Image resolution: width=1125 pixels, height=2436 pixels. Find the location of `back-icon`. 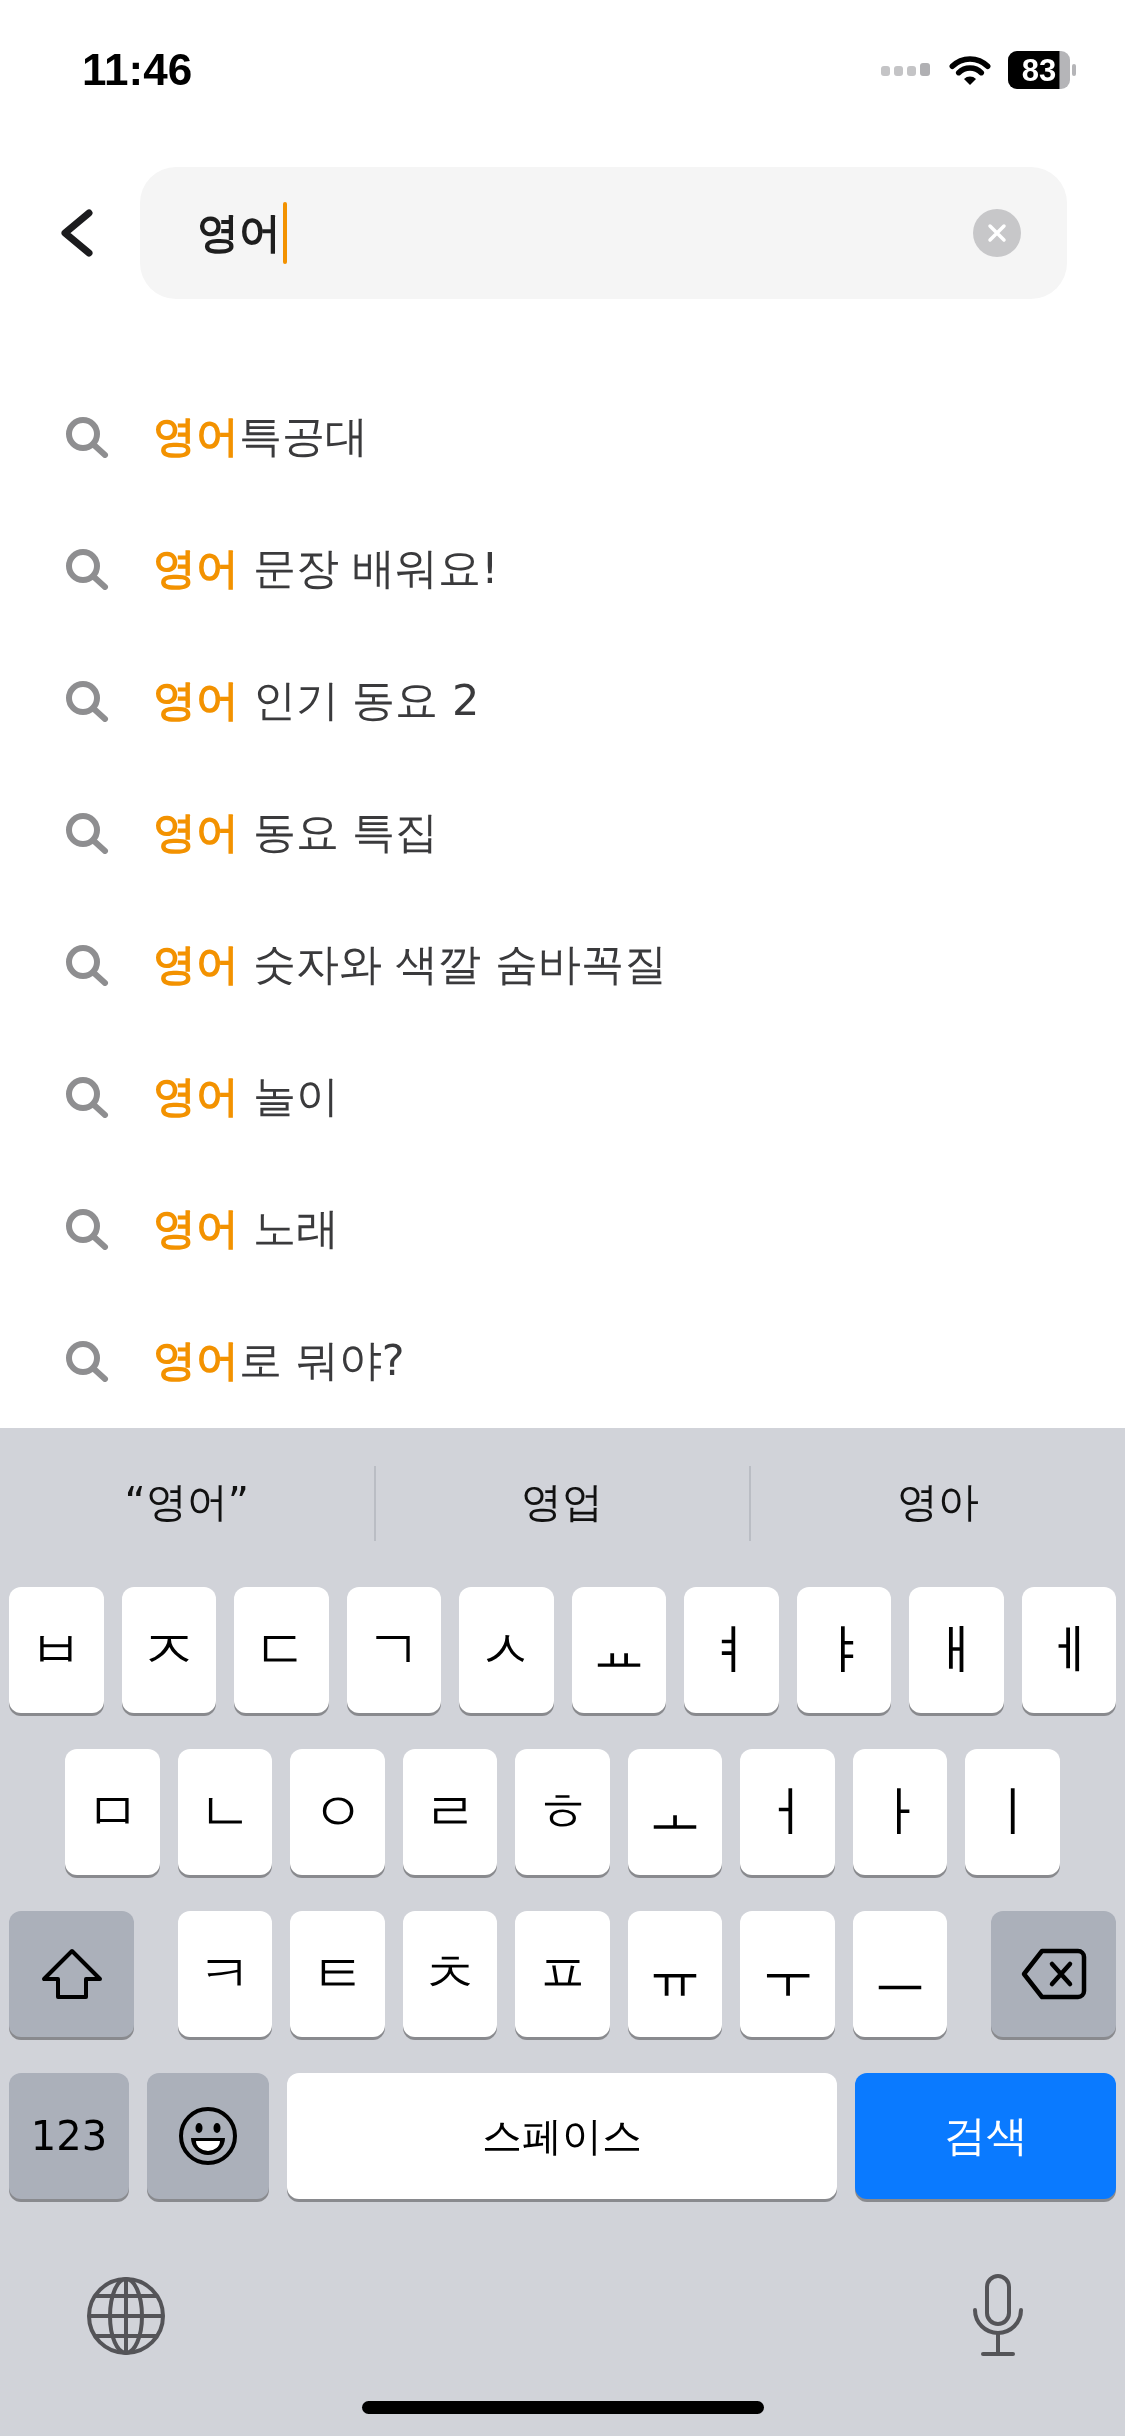

back-icon is located at coordinates (77, 233).